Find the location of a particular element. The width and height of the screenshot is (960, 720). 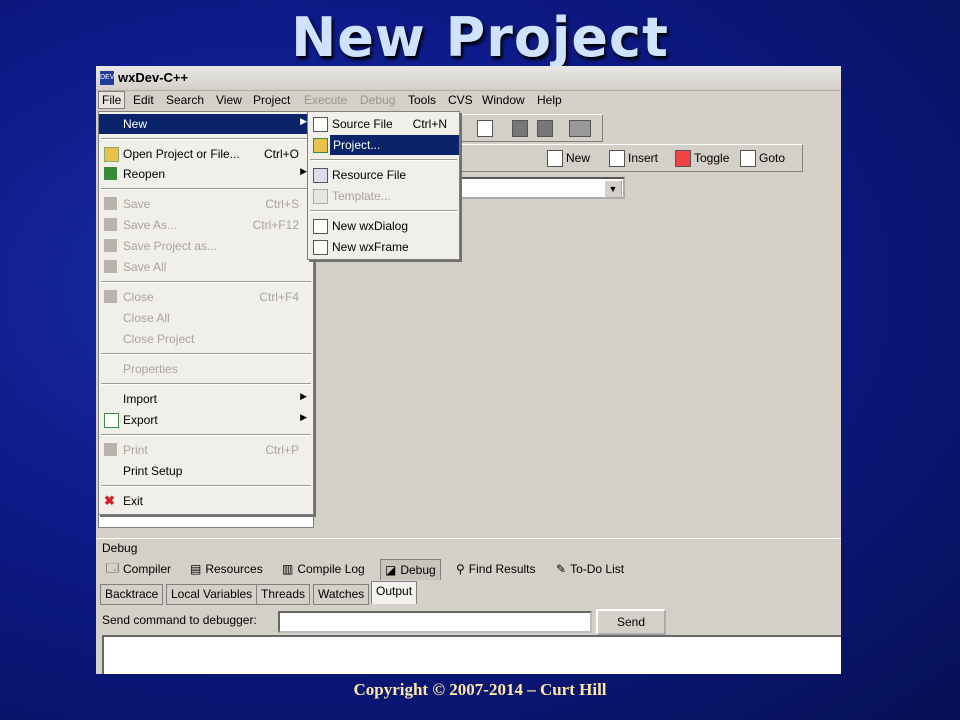

subtab-threads: Threads is located at coordinates (283, 594).